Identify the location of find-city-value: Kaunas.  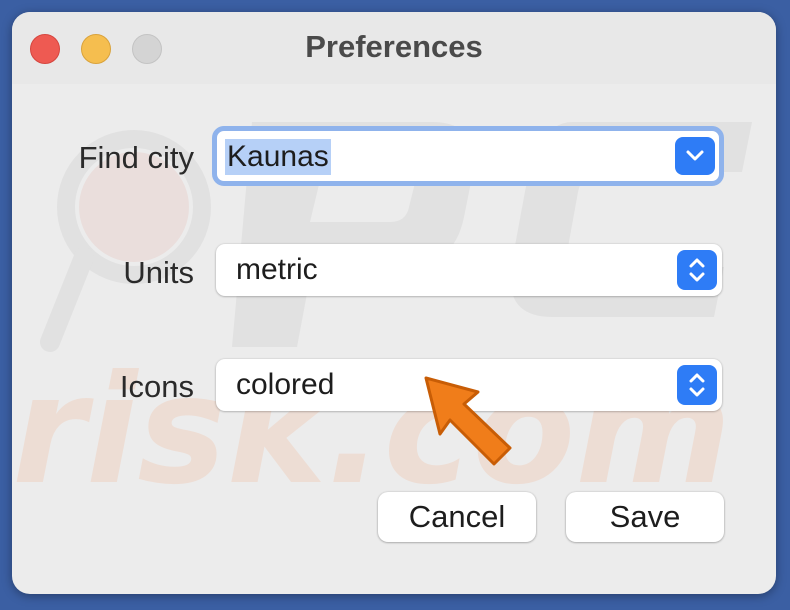
(278, 157).